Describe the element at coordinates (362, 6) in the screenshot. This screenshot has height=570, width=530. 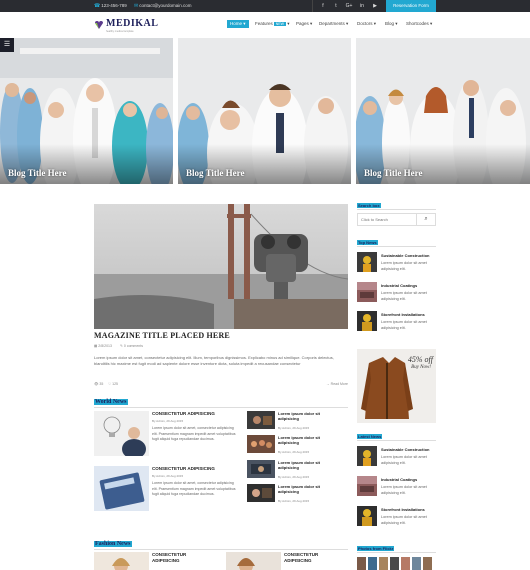
I see `linkedin-icon: in` at that location.